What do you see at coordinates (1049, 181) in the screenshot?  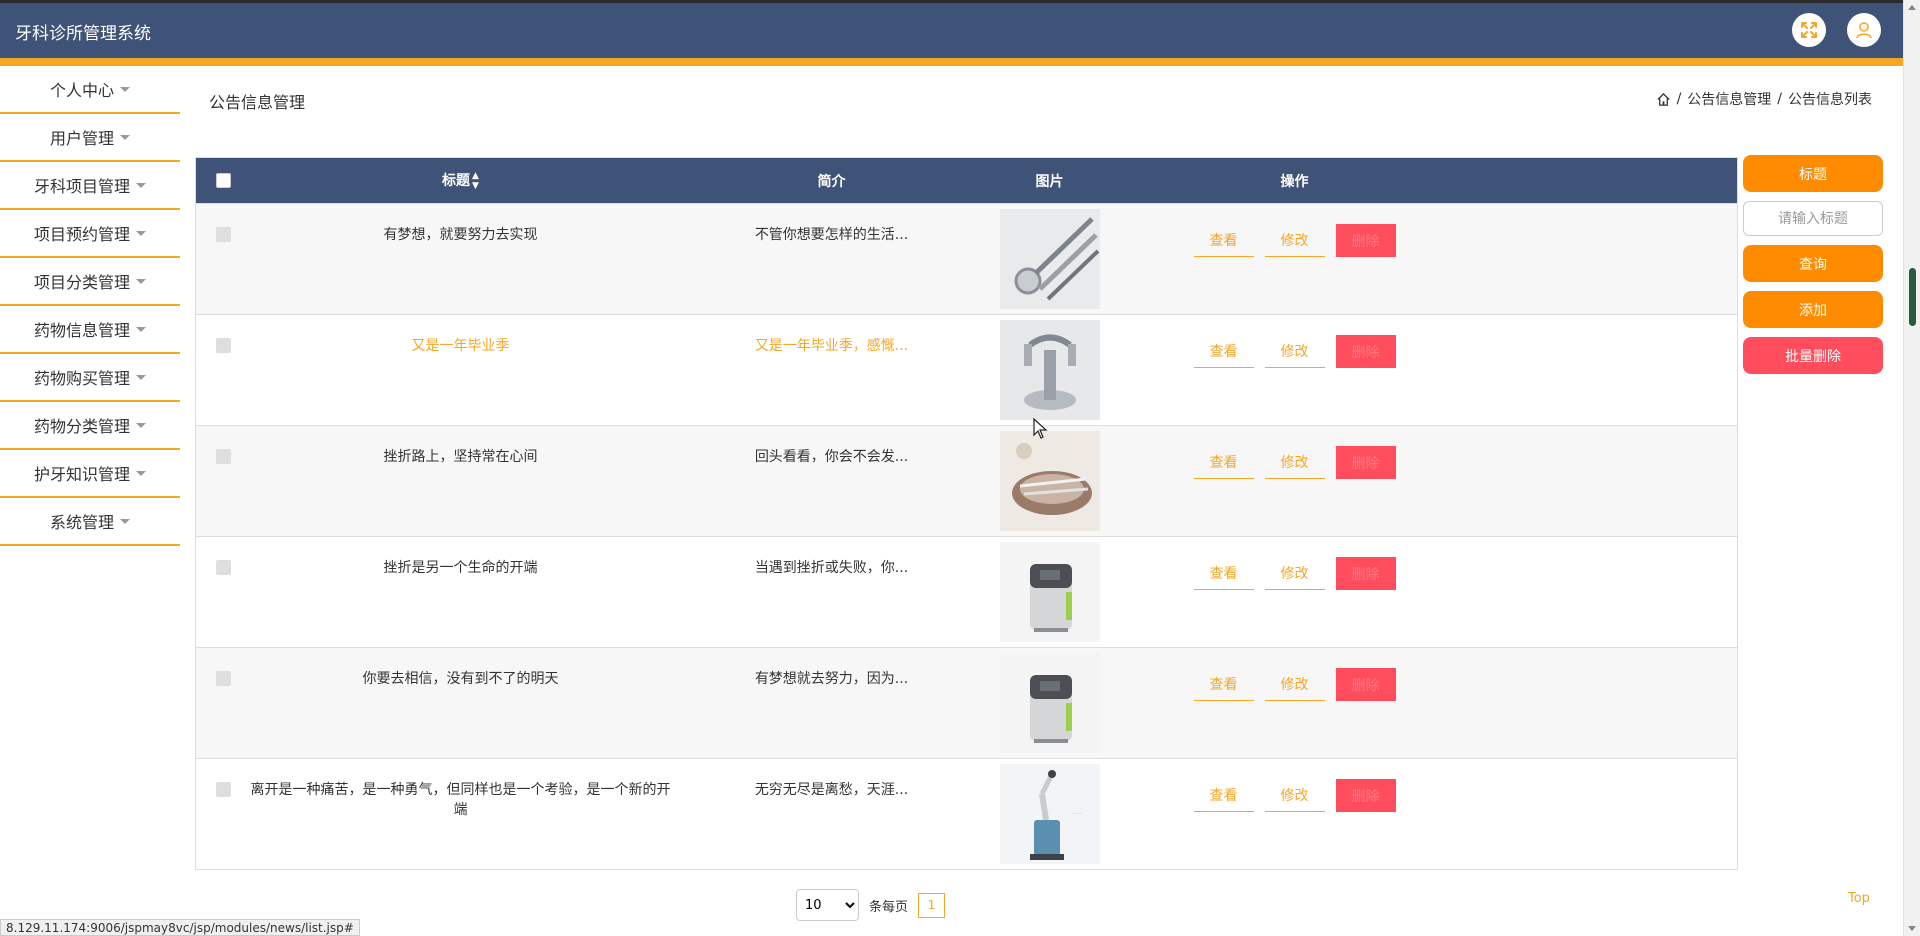 I see `column-header-image: 图片` at bounding box center [1049, 181].